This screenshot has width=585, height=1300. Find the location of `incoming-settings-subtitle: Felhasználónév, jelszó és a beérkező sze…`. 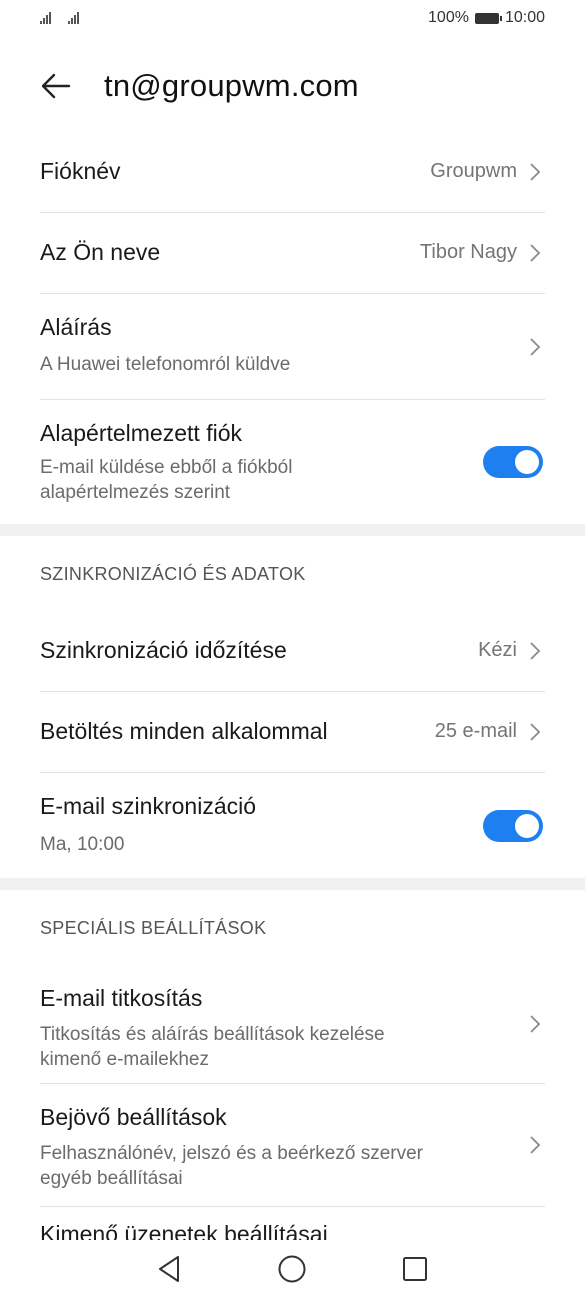

incoming-settings-subtitle: Felhasználónév, jelszó és a beérkező sze… is located at coordinates (260, 1166).